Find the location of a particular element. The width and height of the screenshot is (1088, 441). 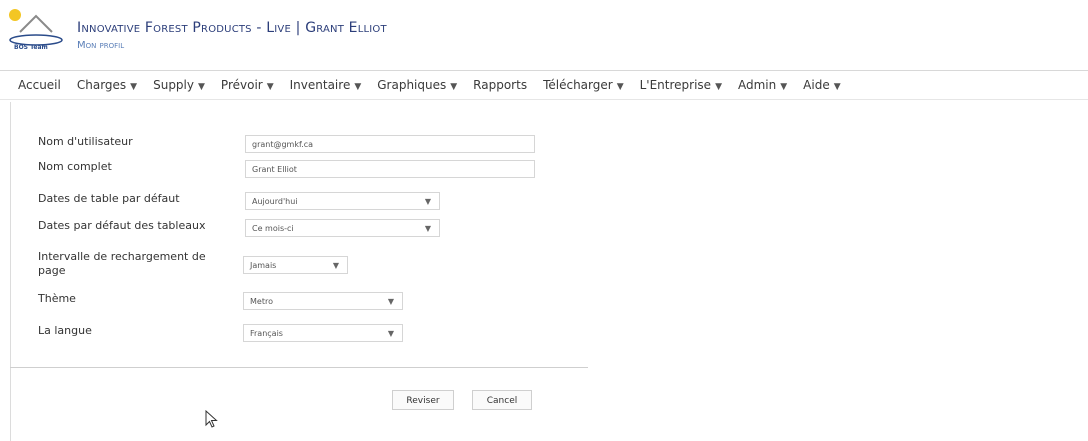

mouse-cursor-icon is located at coordinates (211, 419).